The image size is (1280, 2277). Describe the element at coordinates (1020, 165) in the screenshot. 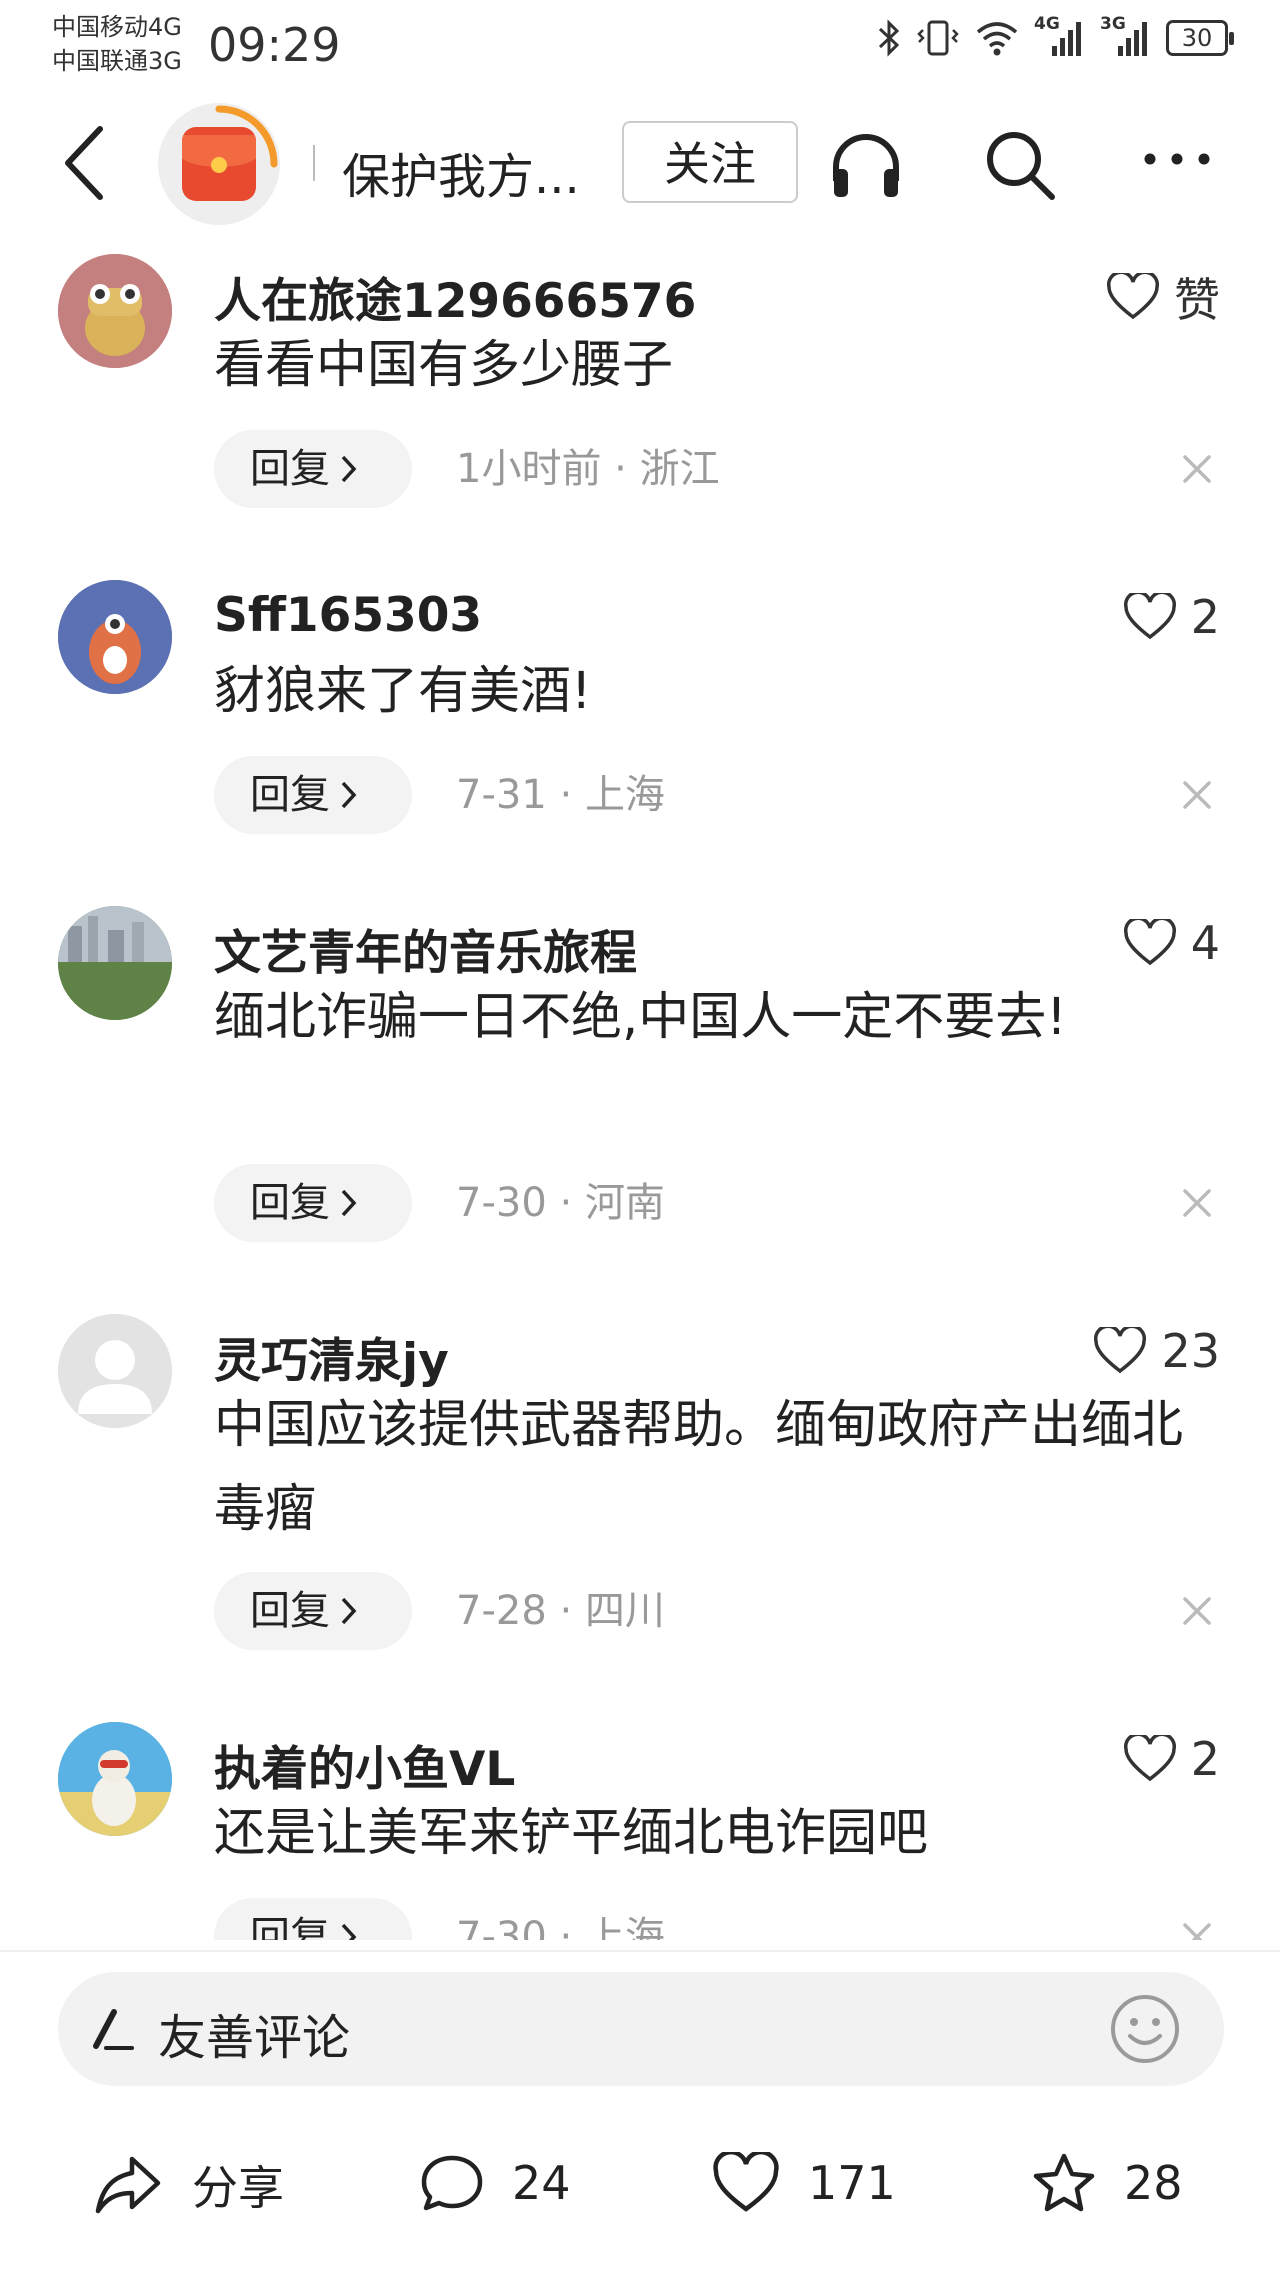

I see `search-icon` at that location.